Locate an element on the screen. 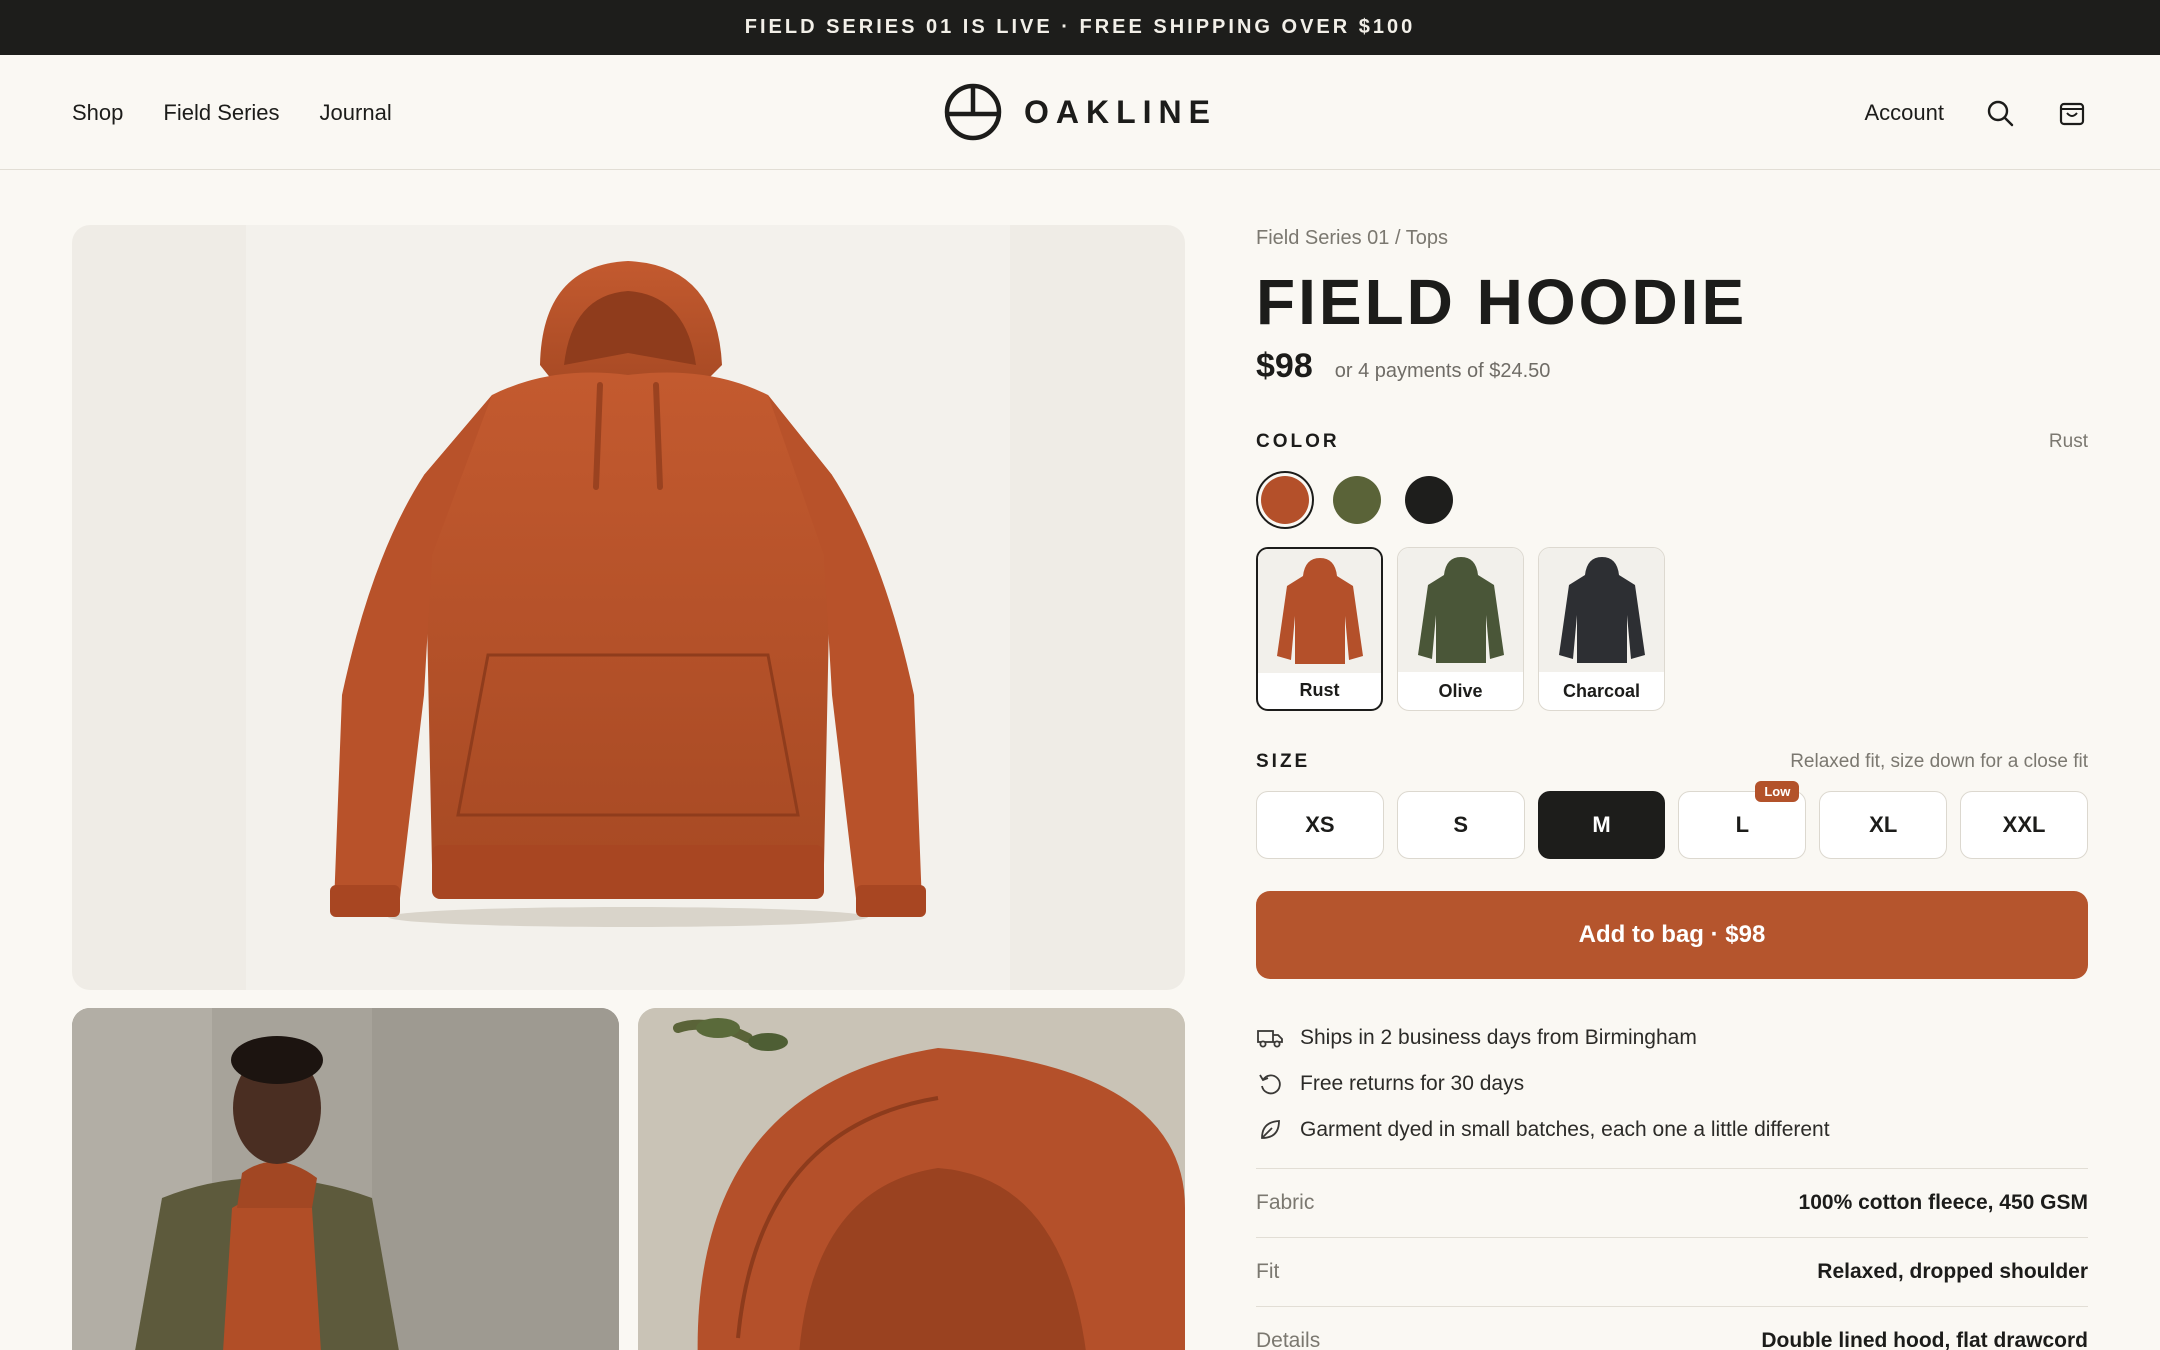 The image size is (2160, 1350). color-card-olive: Olive is located at coordinates (1460, 629).